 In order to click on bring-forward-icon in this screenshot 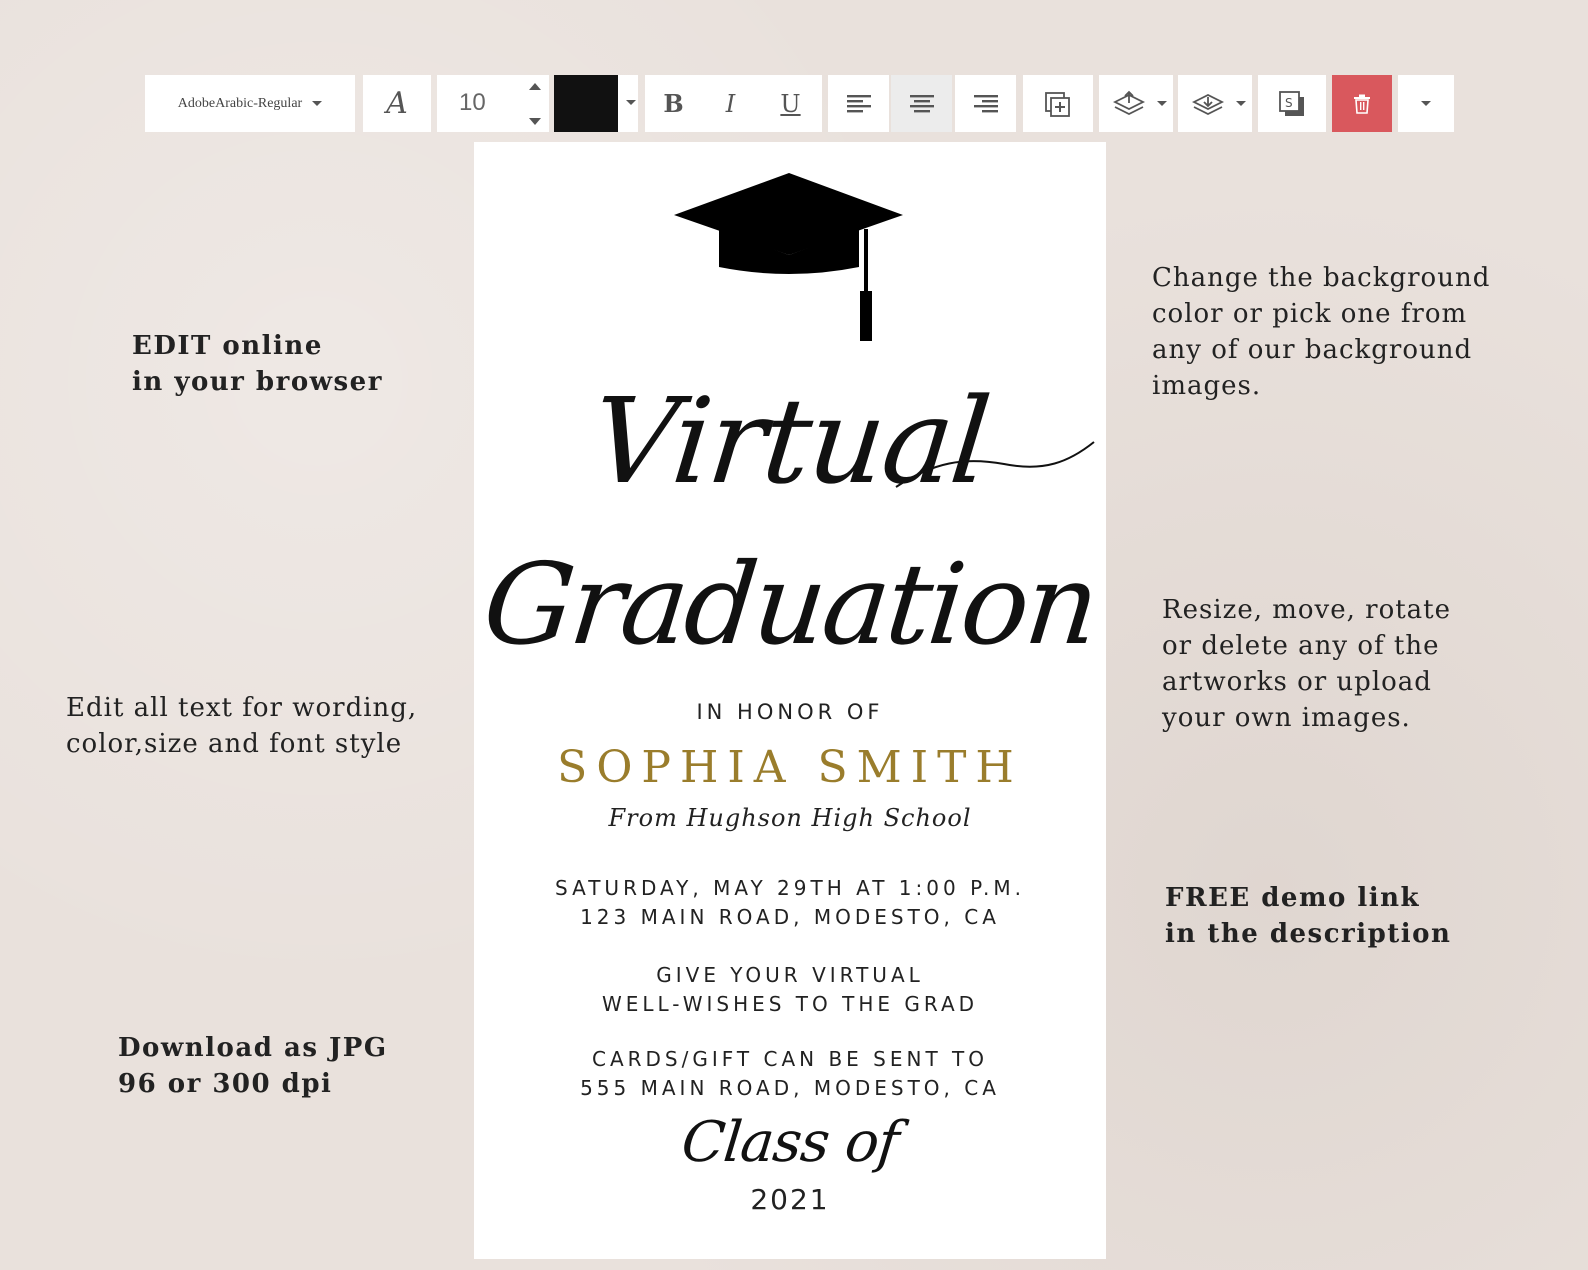, I will do `click(1129, 102)`.